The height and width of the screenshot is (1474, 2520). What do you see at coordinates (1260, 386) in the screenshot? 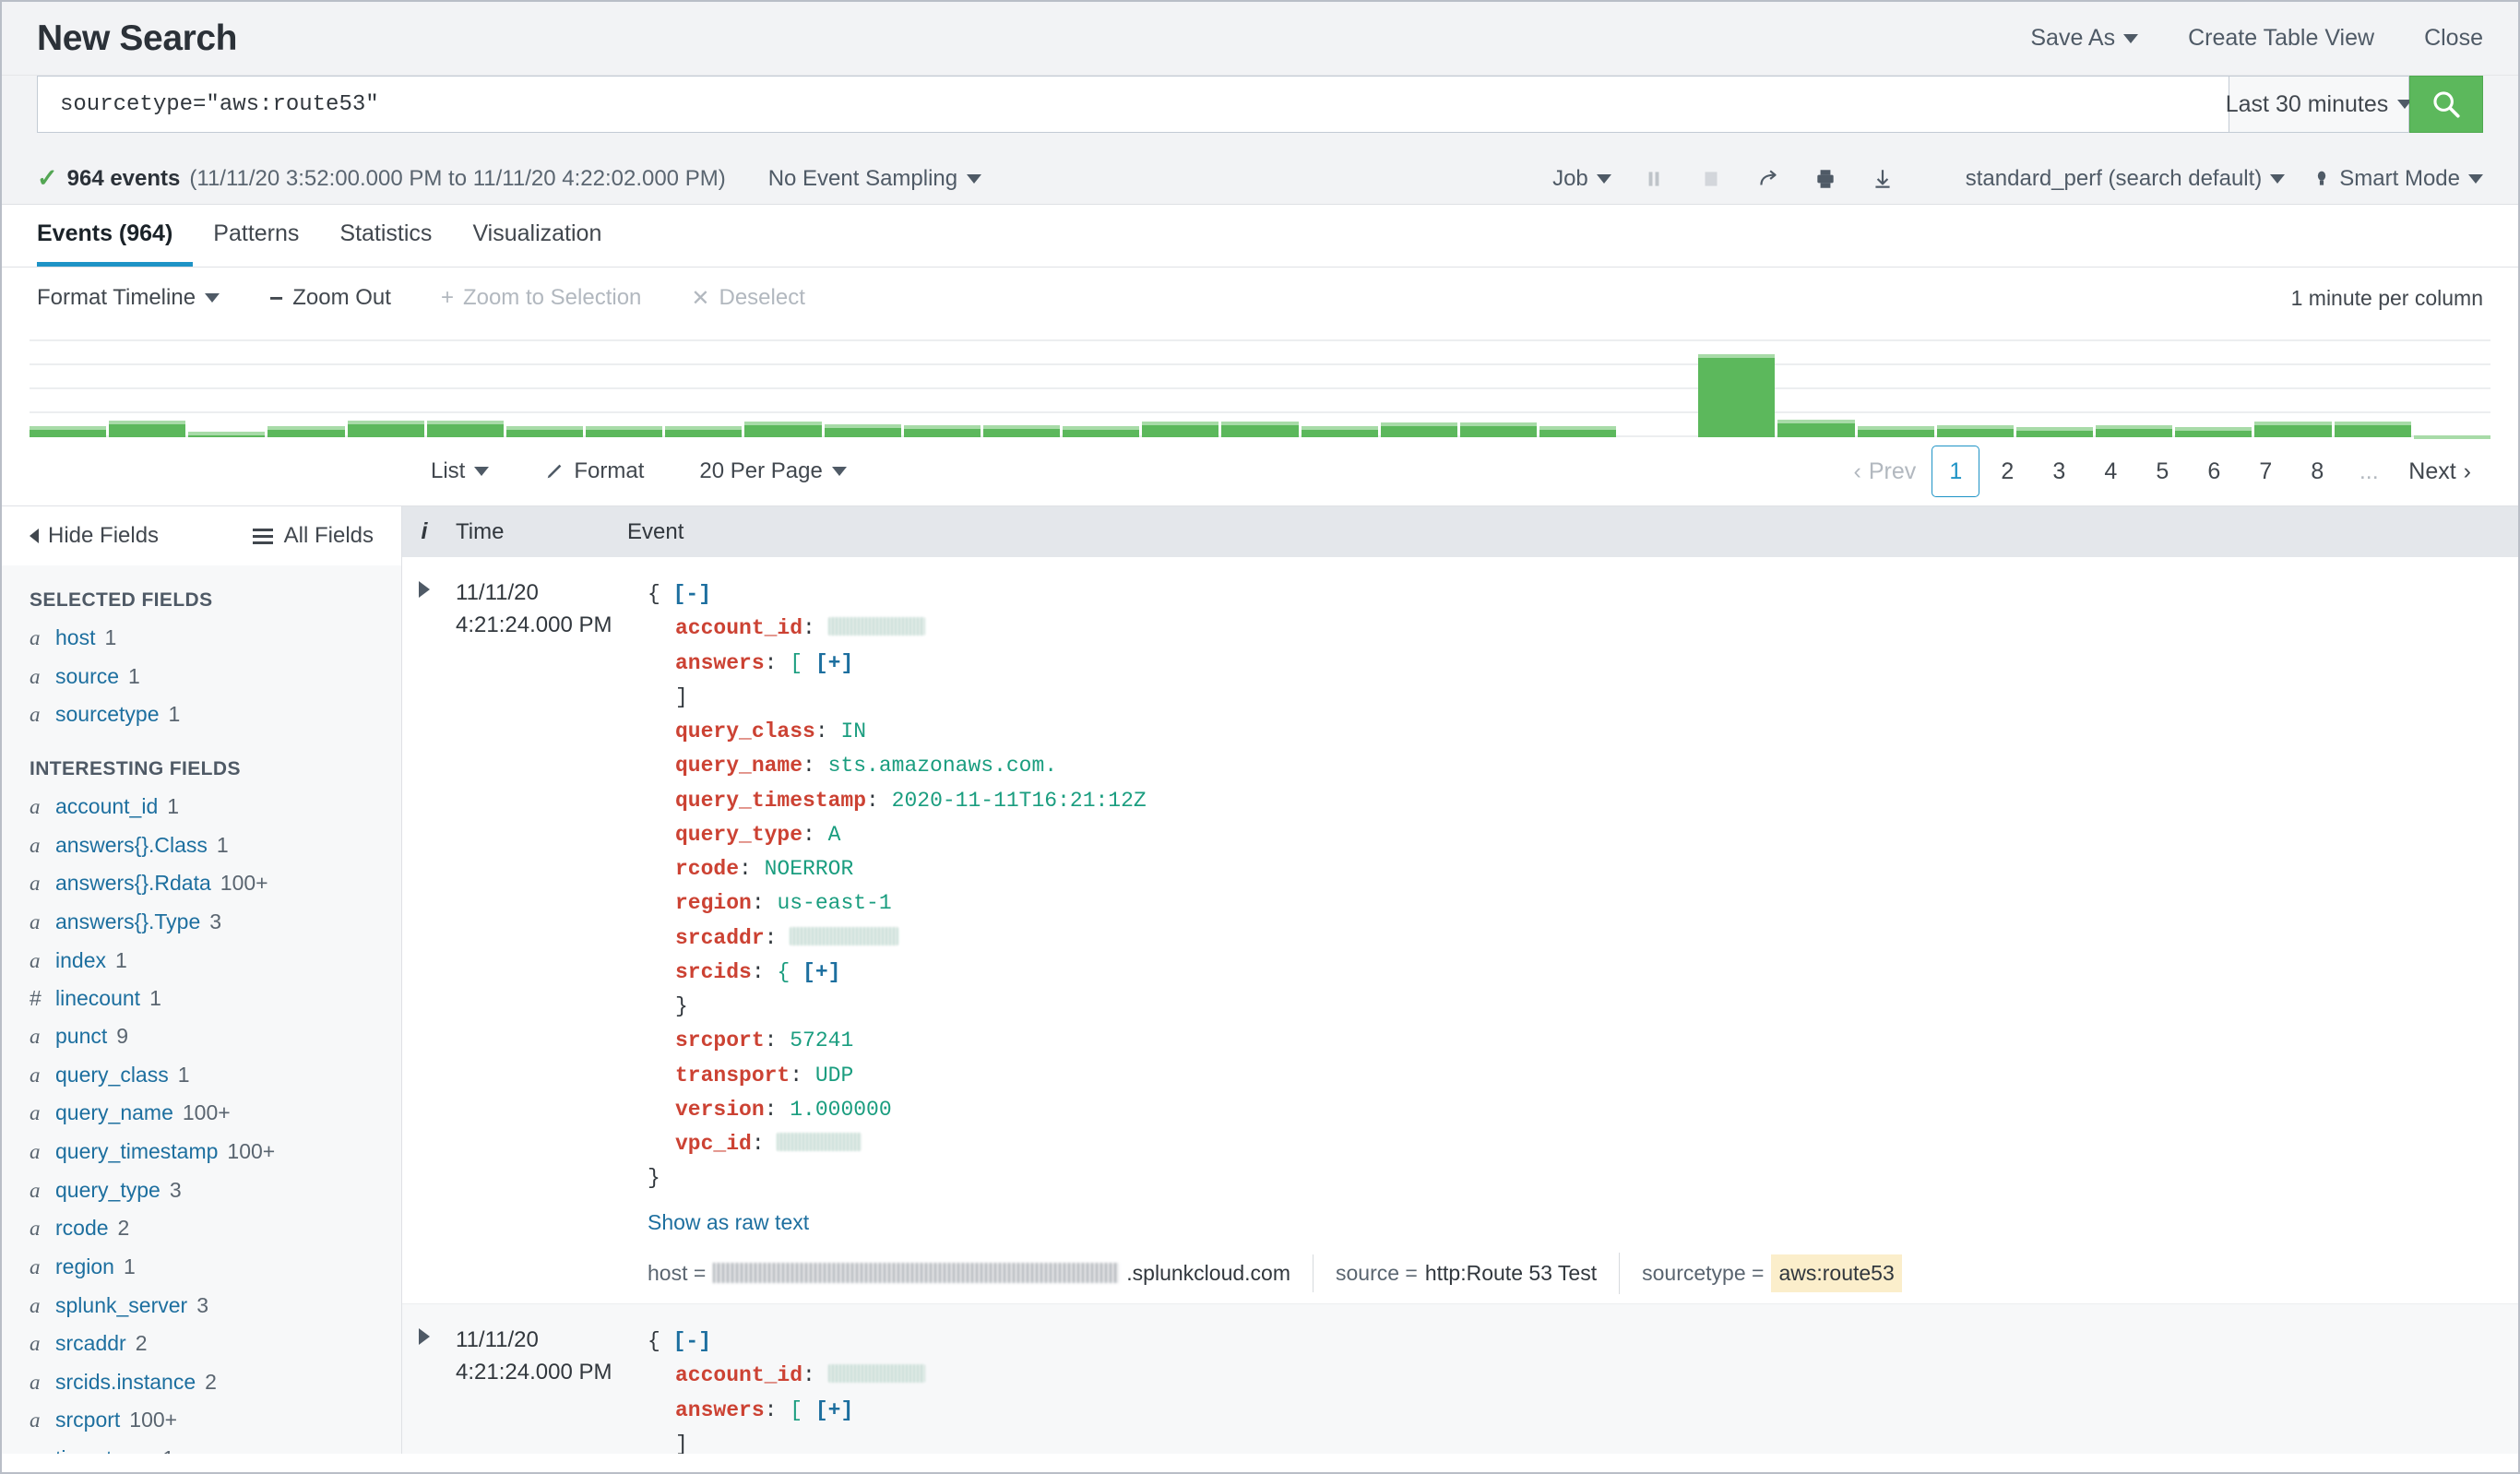
I see `event-timeline-chart` at bounding box center [1260, 386].